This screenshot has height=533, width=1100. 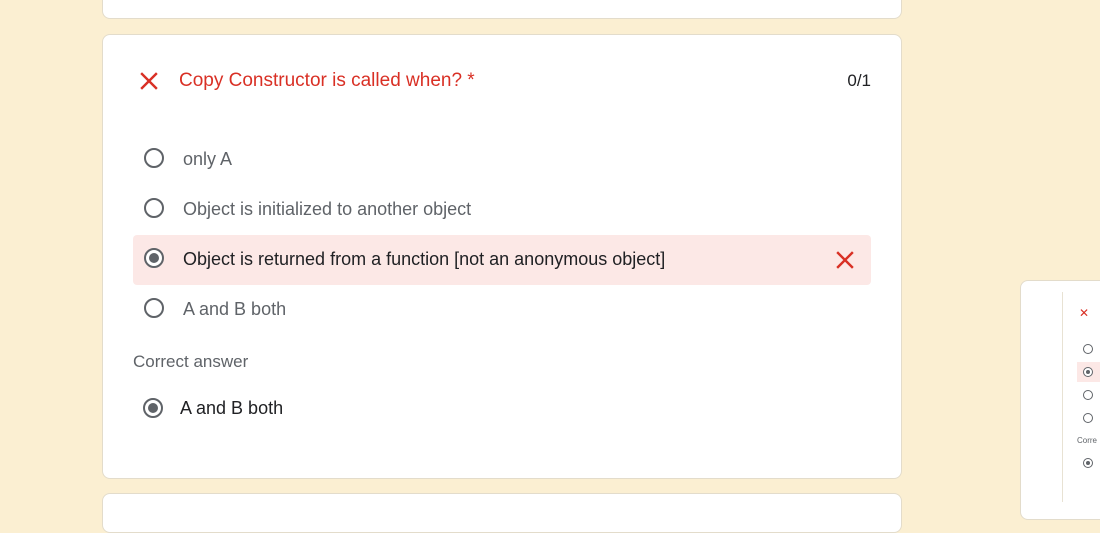 What do you see at coordinates (504, 81) in the screenshot?
I see `question-header: Copy Constructor is called when? * 0/1` at bounding box center [504, 81].